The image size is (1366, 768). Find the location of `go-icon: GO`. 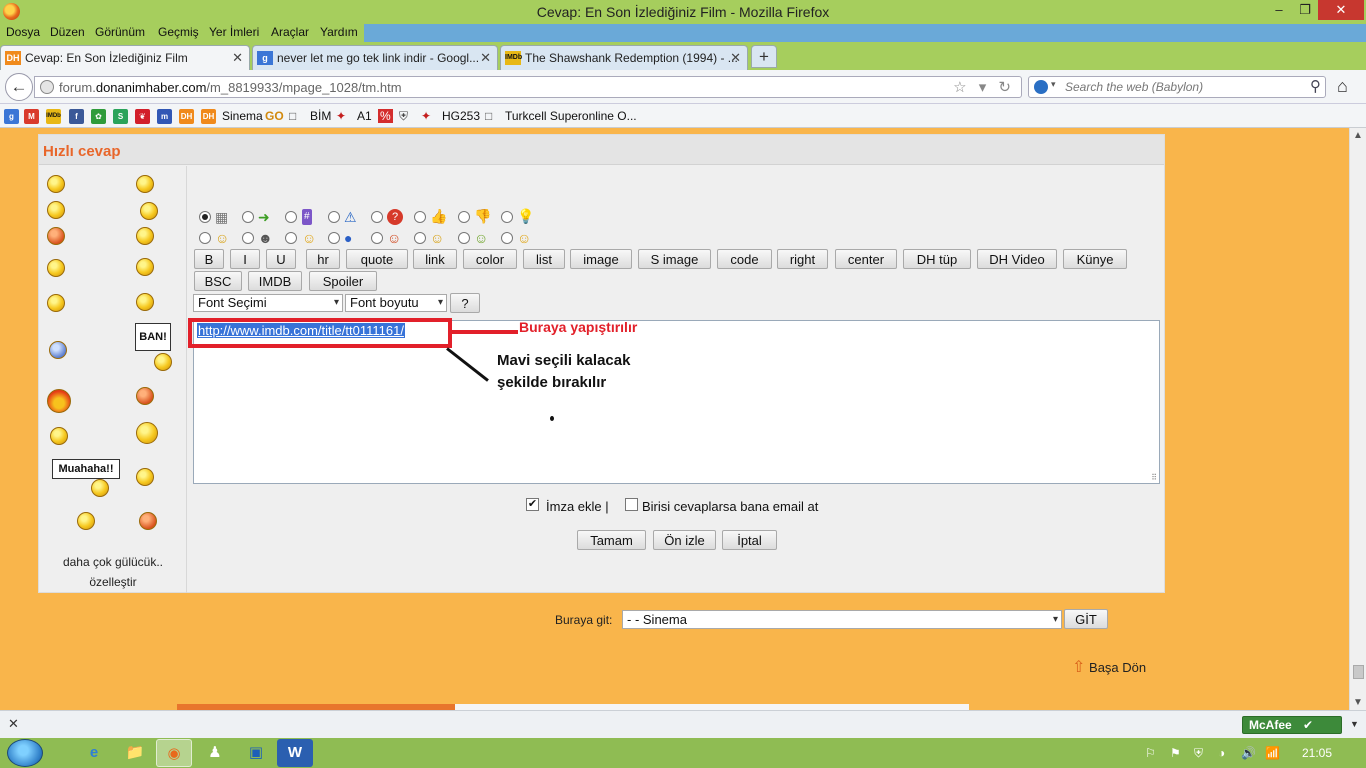

go-icon: GO is located at coordinates (274, 116).